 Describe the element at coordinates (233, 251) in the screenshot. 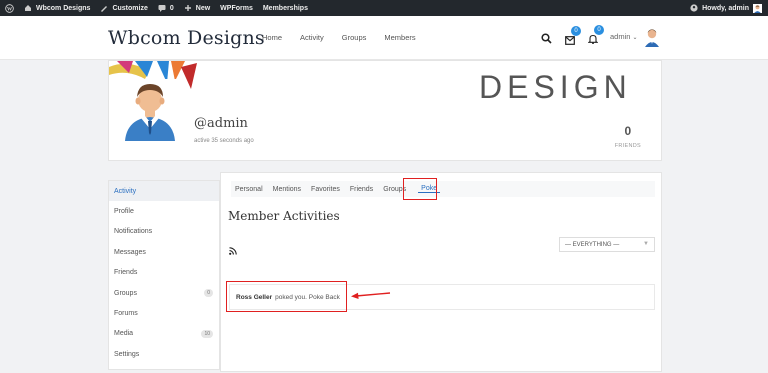

I see `rss-feed-icon` at that location.